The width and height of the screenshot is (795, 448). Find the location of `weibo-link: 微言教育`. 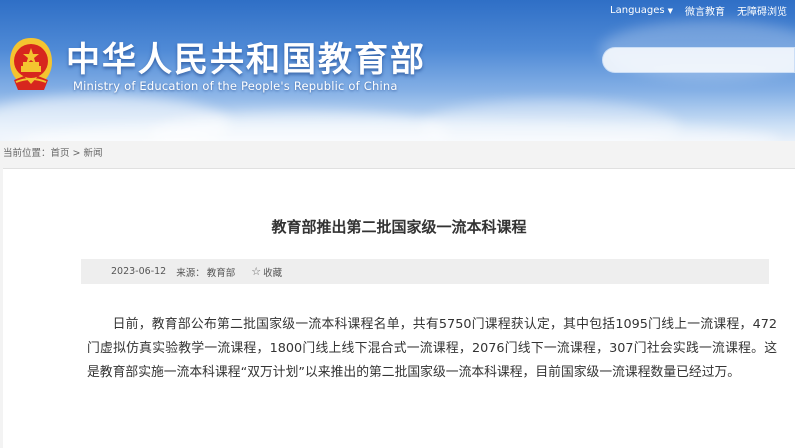

weibo-link: 微言教育 is located at coordinates (705, 10).